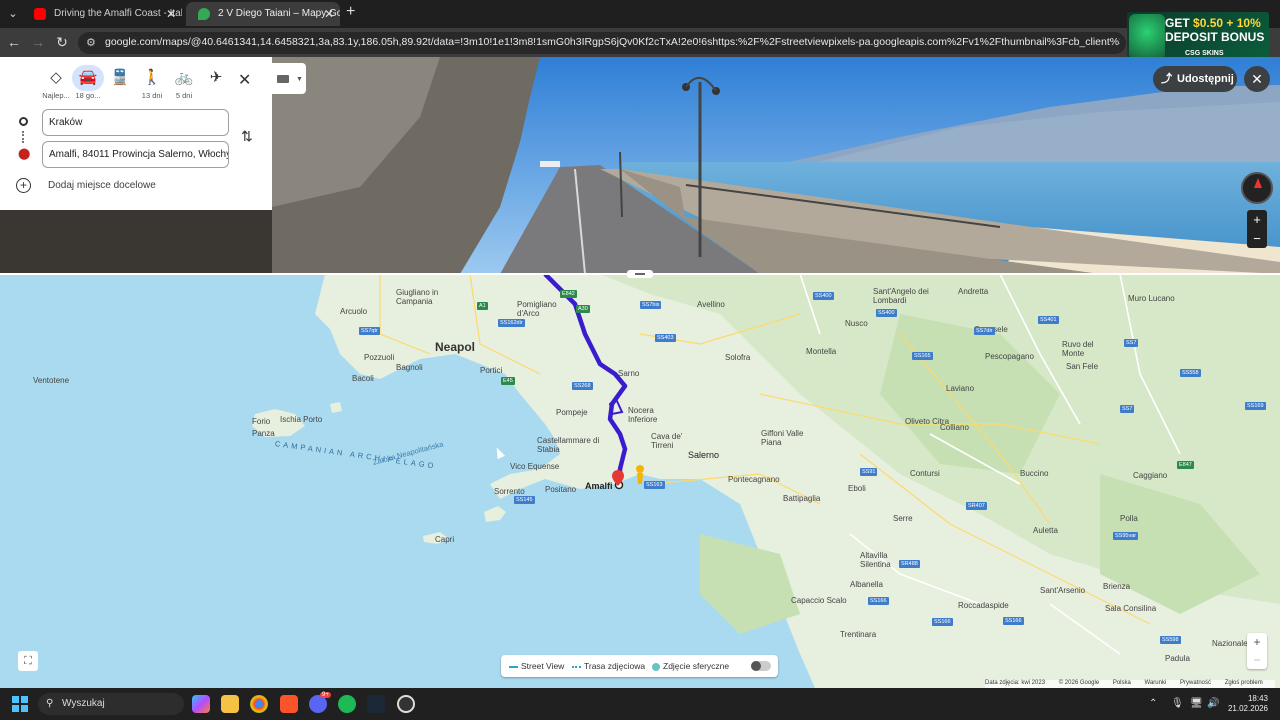  What do you see at coordinates (259, 704) in the screenshot?
I see `chrome-icon` at bounding box center [259, 704].